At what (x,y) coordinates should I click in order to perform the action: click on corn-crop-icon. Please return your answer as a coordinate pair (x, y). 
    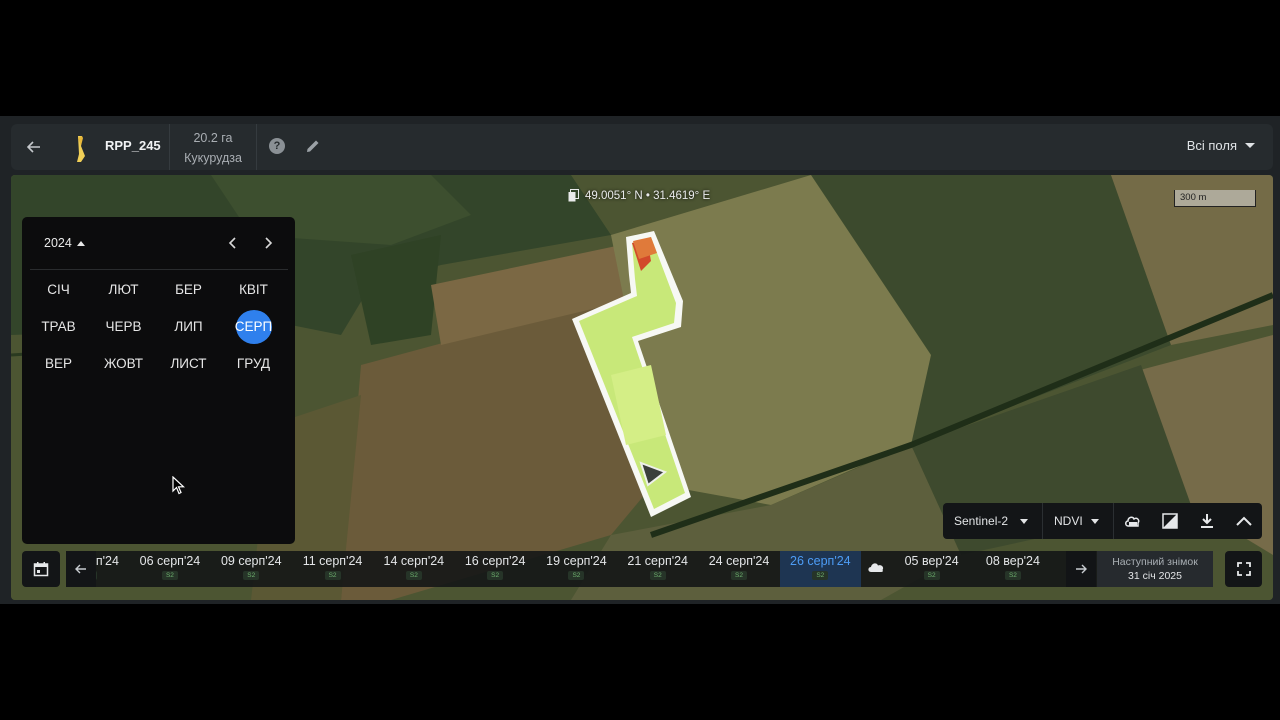
    Looking at the image, I should click on (80, 149).